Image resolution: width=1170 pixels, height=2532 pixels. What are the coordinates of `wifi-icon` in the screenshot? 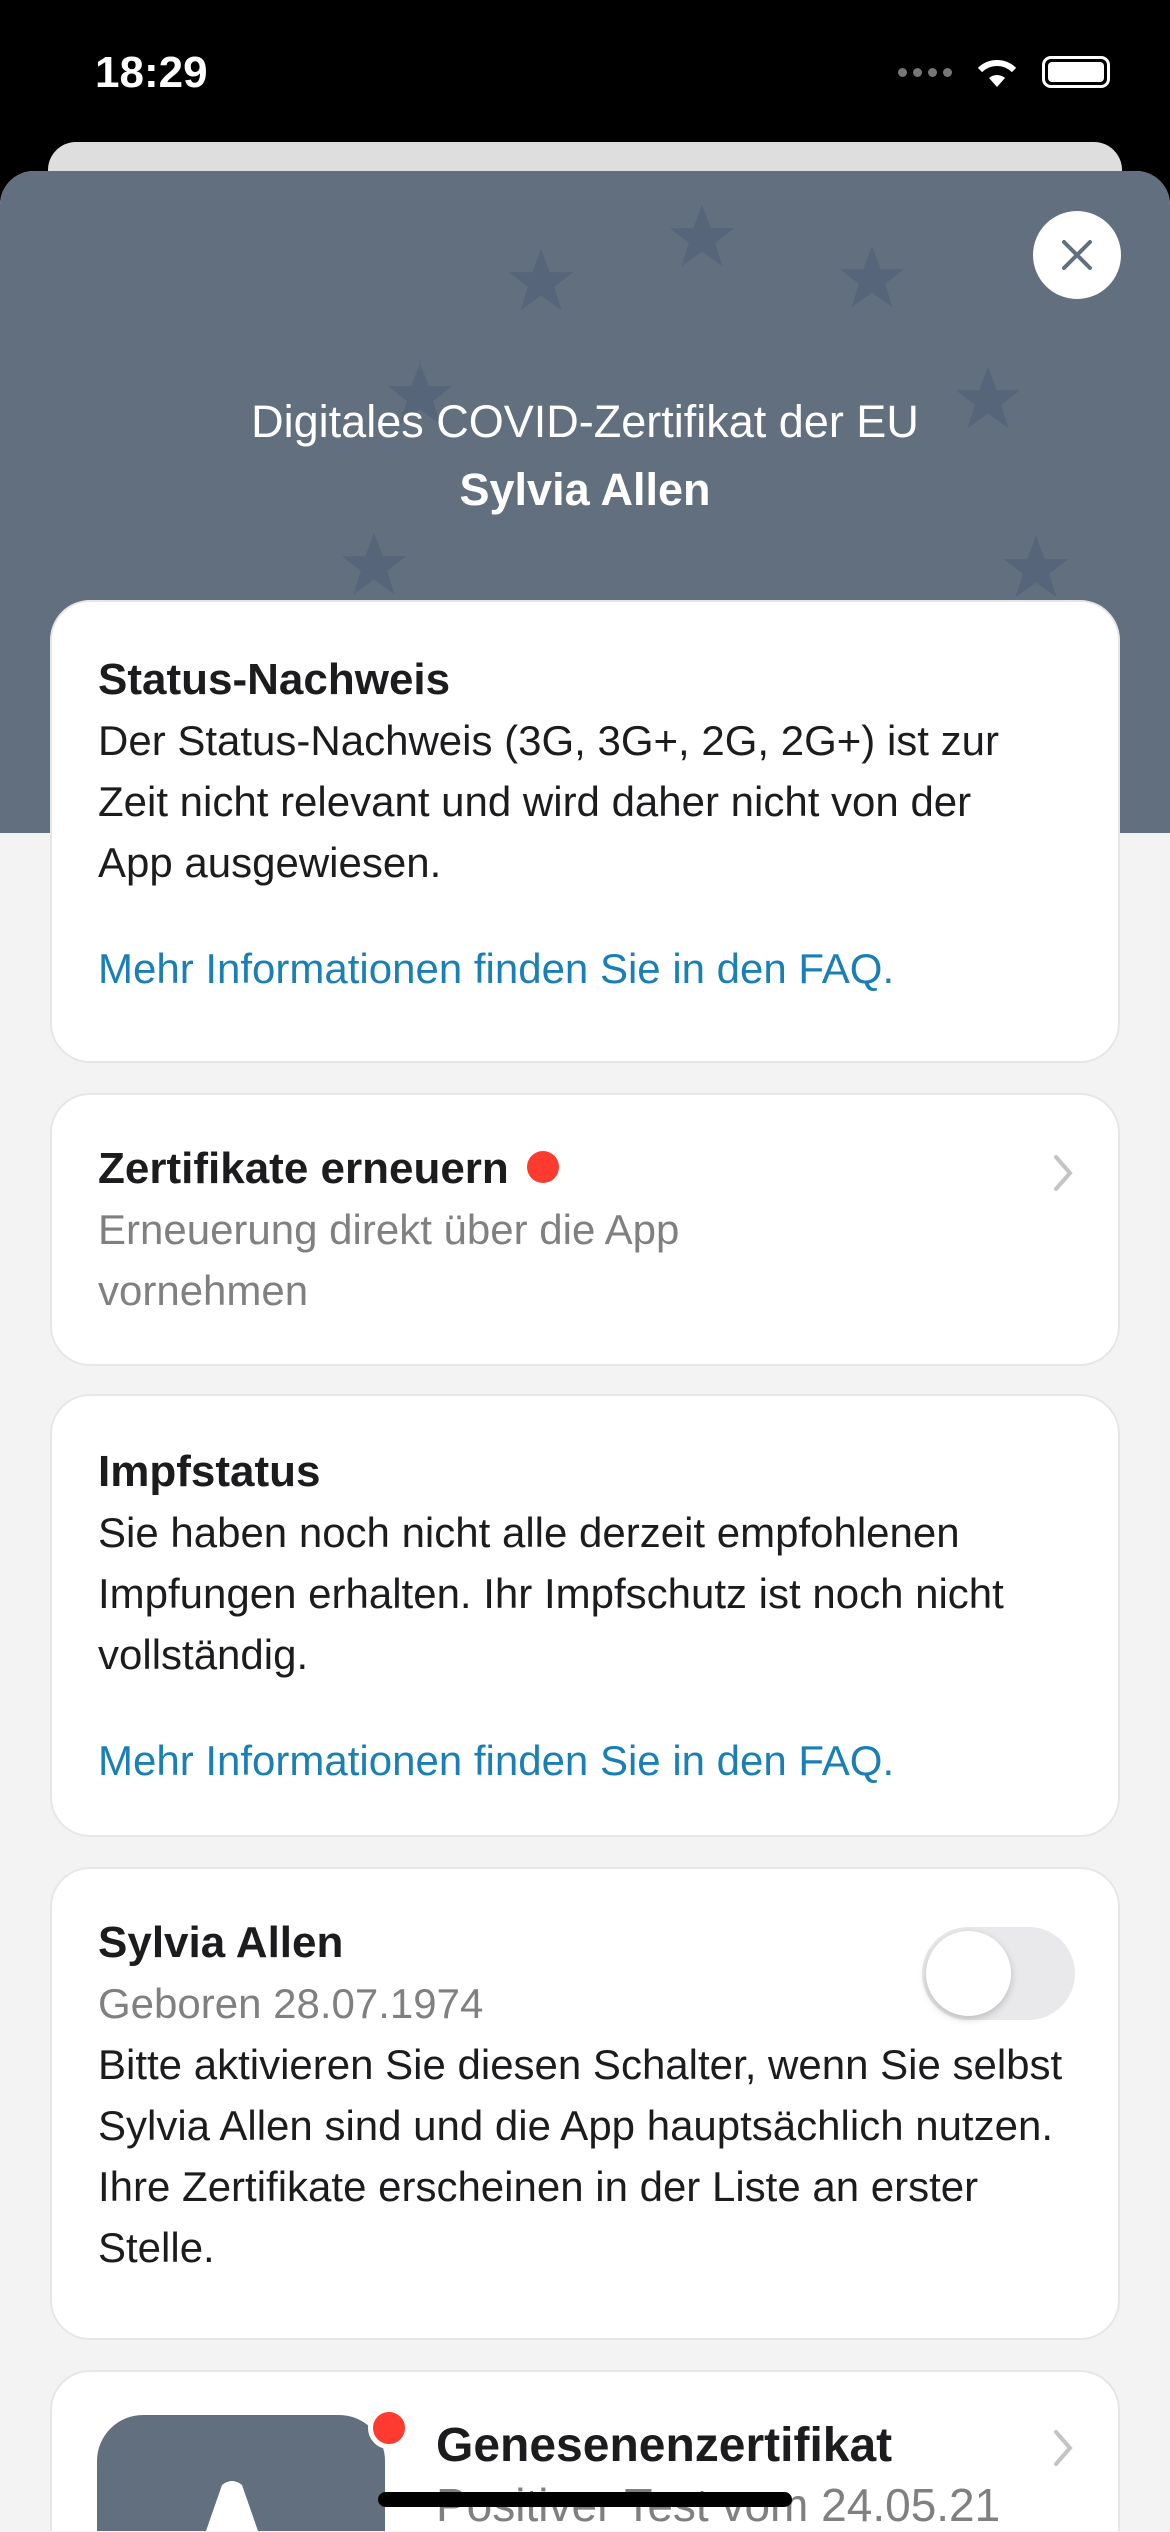 It's located at (997, 73).